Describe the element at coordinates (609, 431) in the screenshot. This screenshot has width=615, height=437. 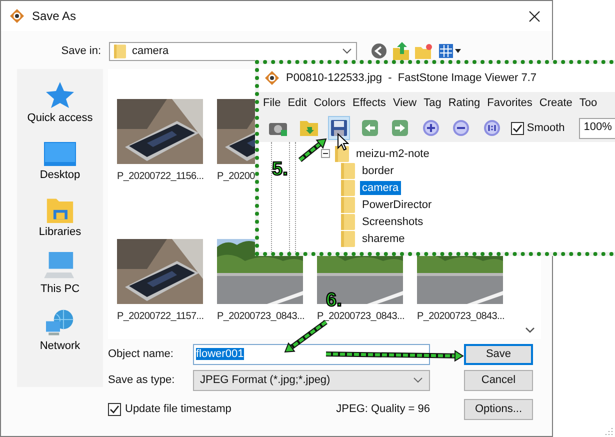
I see `resize-grip-icon` at that location.